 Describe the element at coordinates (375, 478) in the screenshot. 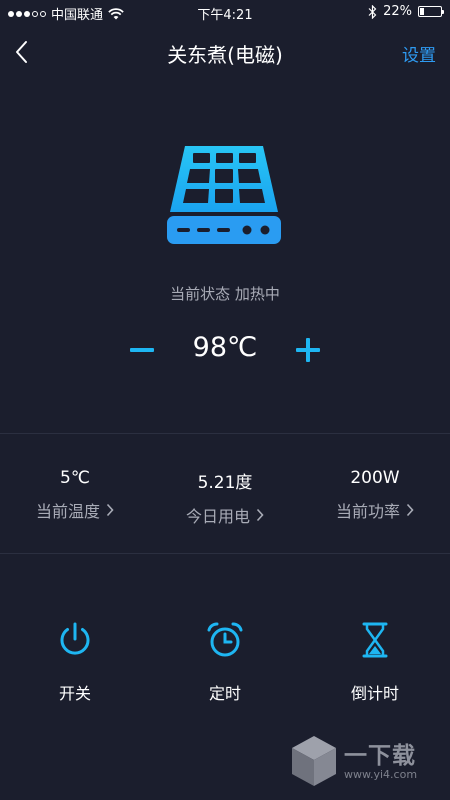

I see `stat-value: 200W` at that location.